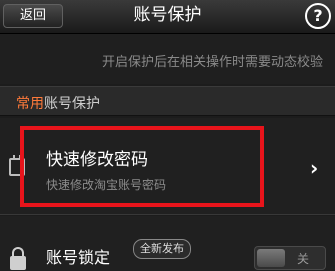 This screenshot has height=271, width=335. What do you see at coordinates (78, 257) in the screenshot?
I see `account-lock-title: 账号锁定` at bounding box center [78, 257].